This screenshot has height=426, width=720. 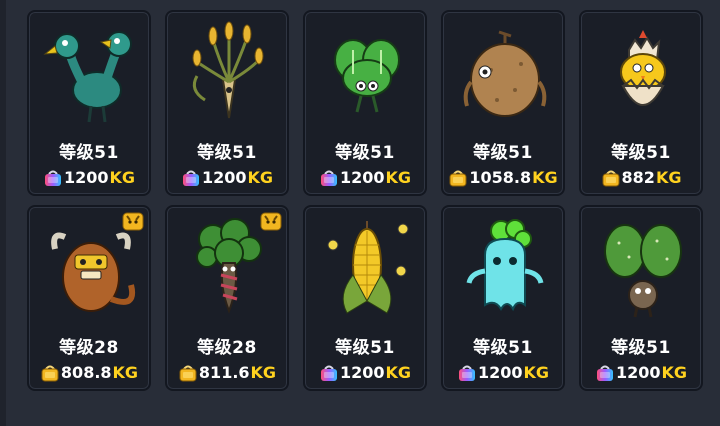 I want to click on two-headed-bird-icon, so click(x=87, y=77).